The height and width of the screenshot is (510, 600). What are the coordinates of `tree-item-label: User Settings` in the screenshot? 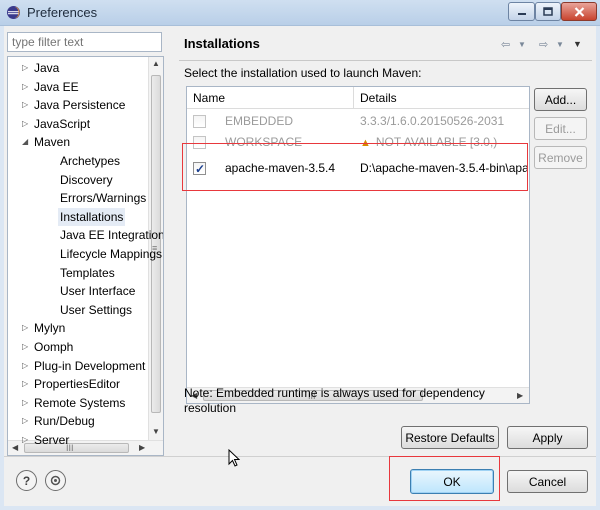 It's located at (96, 310).